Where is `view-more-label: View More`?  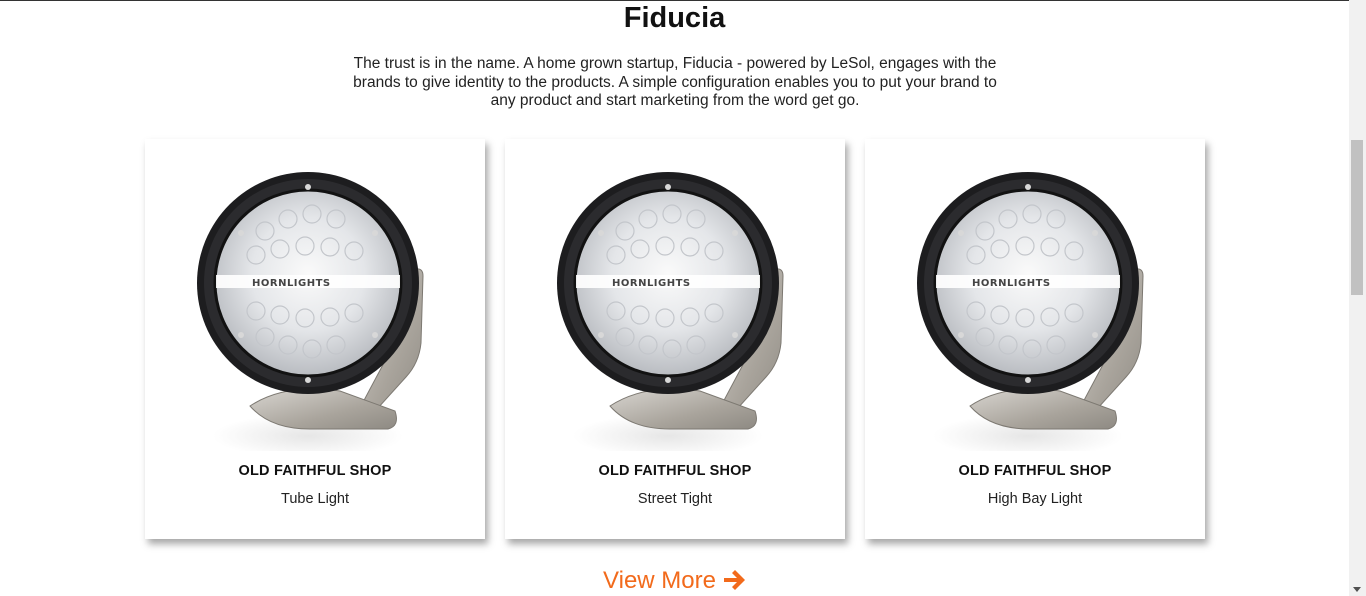 view-more-label: View More is located at coordinates (659, 580).